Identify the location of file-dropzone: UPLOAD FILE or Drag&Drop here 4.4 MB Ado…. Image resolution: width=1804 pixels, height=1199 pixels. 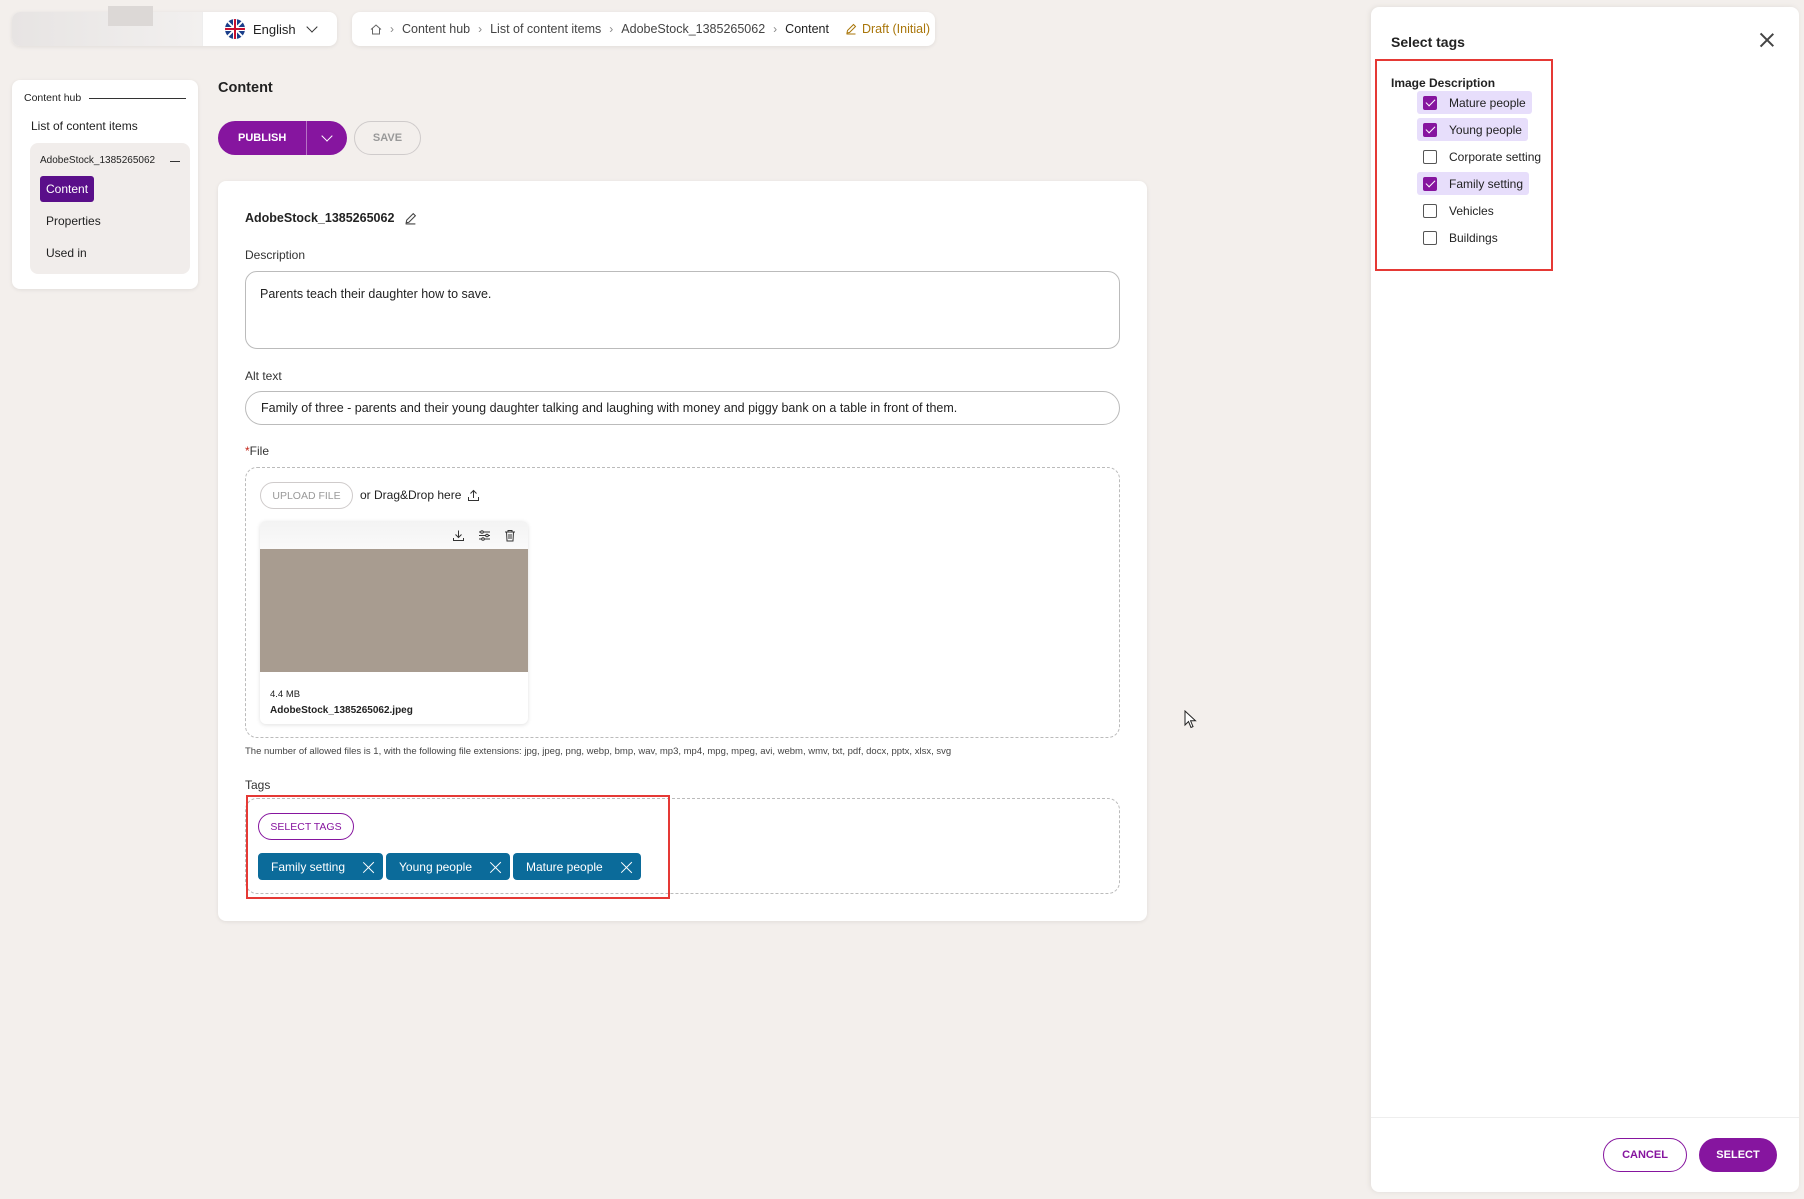
(682, 602).